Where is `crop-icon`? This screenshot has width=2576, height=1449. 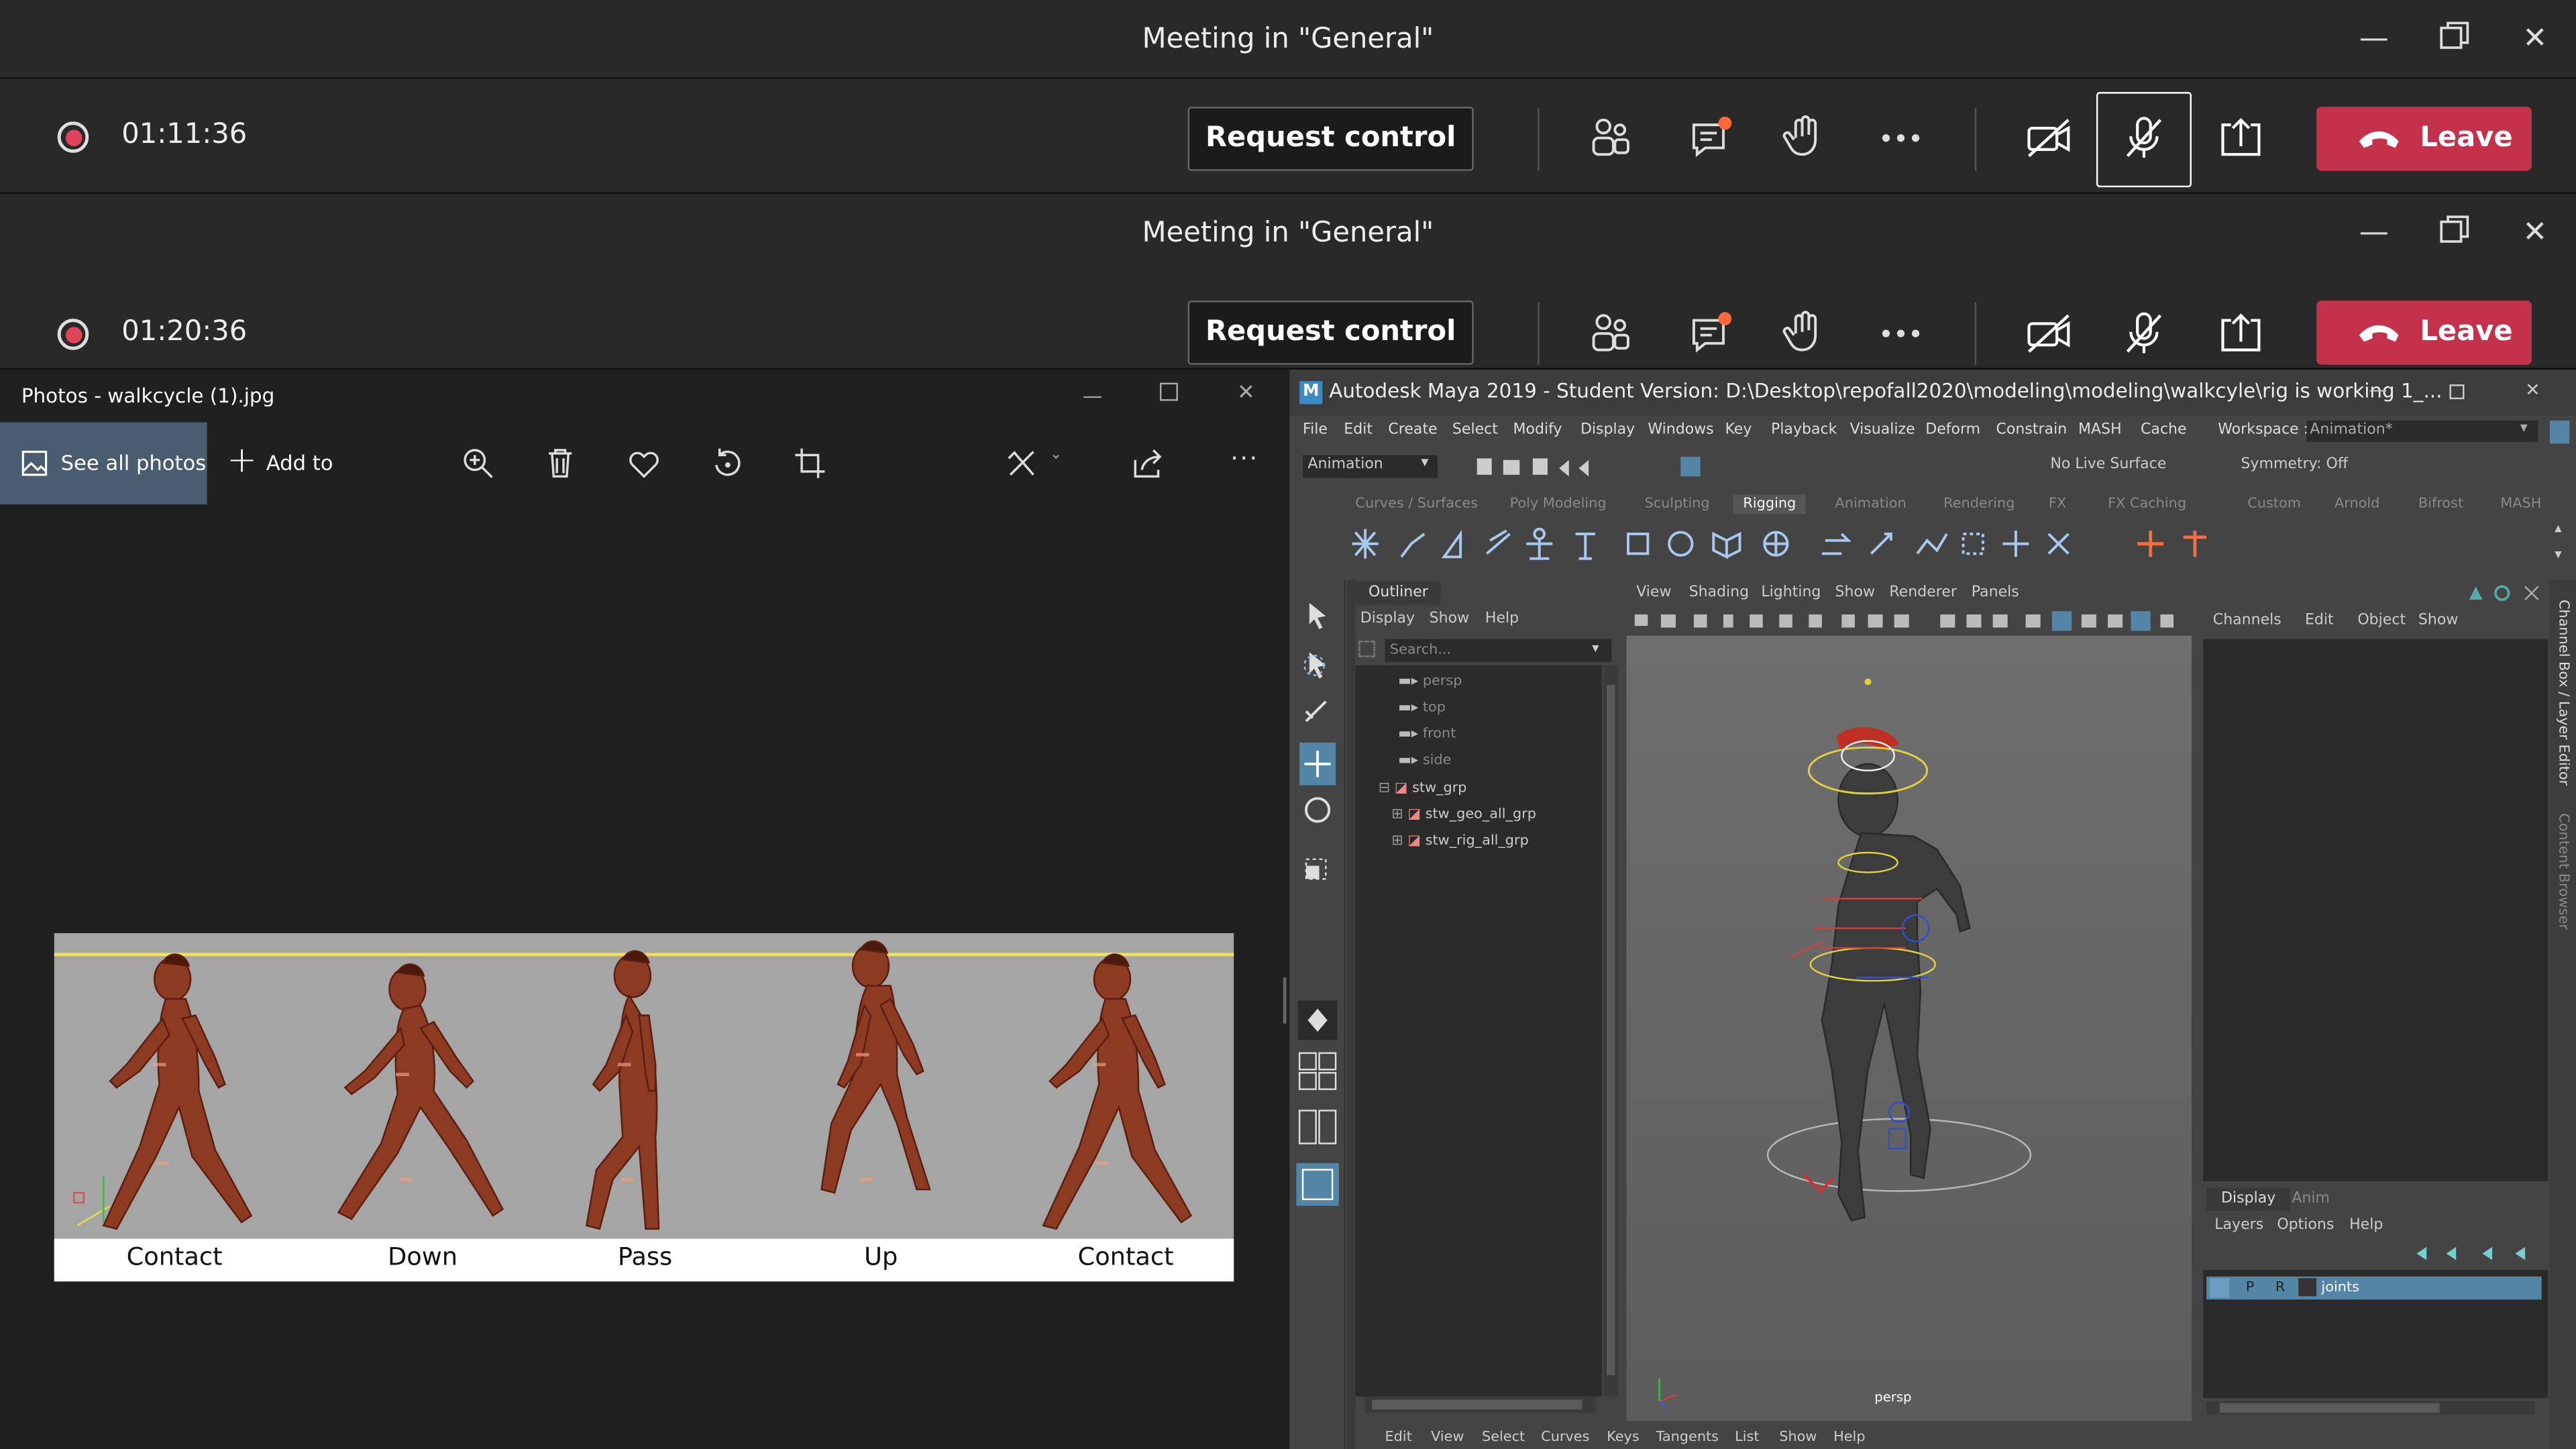
crop-icon is located at coordinates (810, 463).